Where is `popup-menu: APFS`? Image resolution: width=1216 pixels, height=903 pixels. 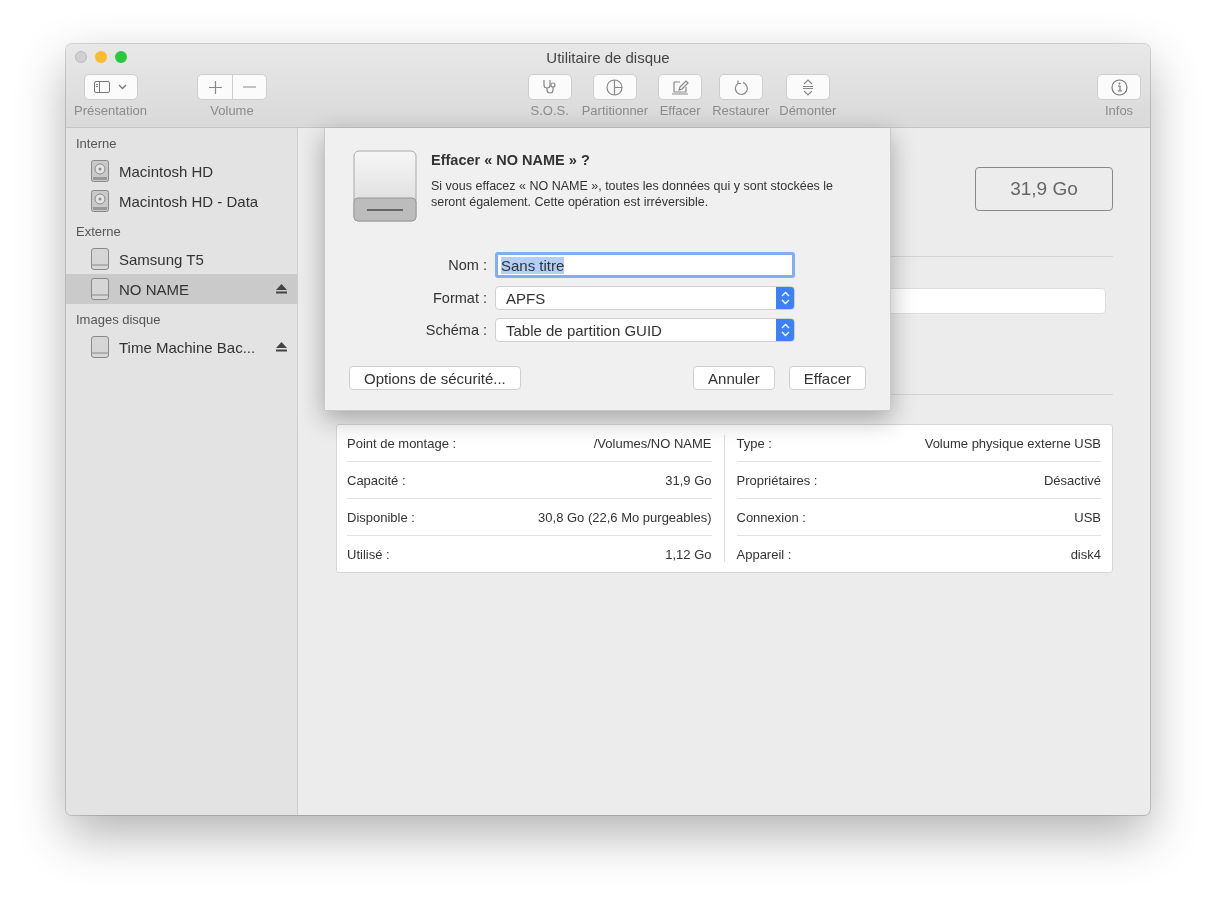
popup-menu: APFS is located at coordinates (645, 298).